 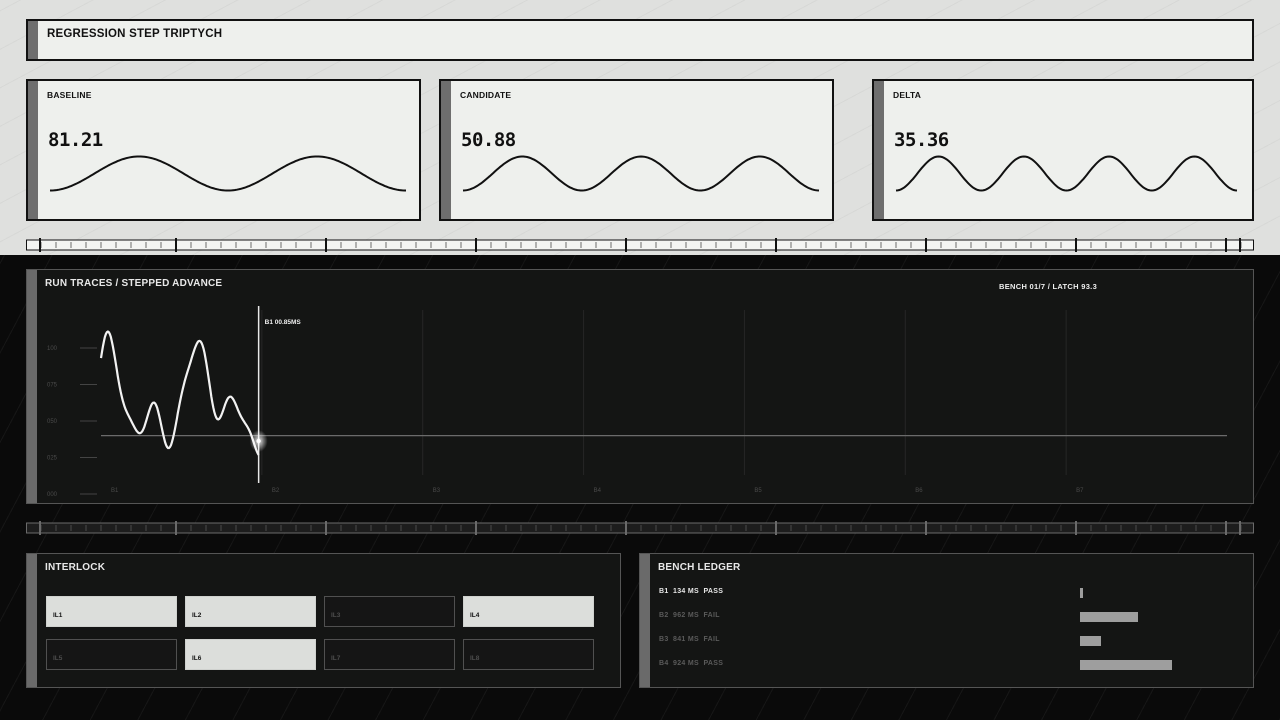 I want to click on y-tick-label: 025, so click(x=52, y=459).